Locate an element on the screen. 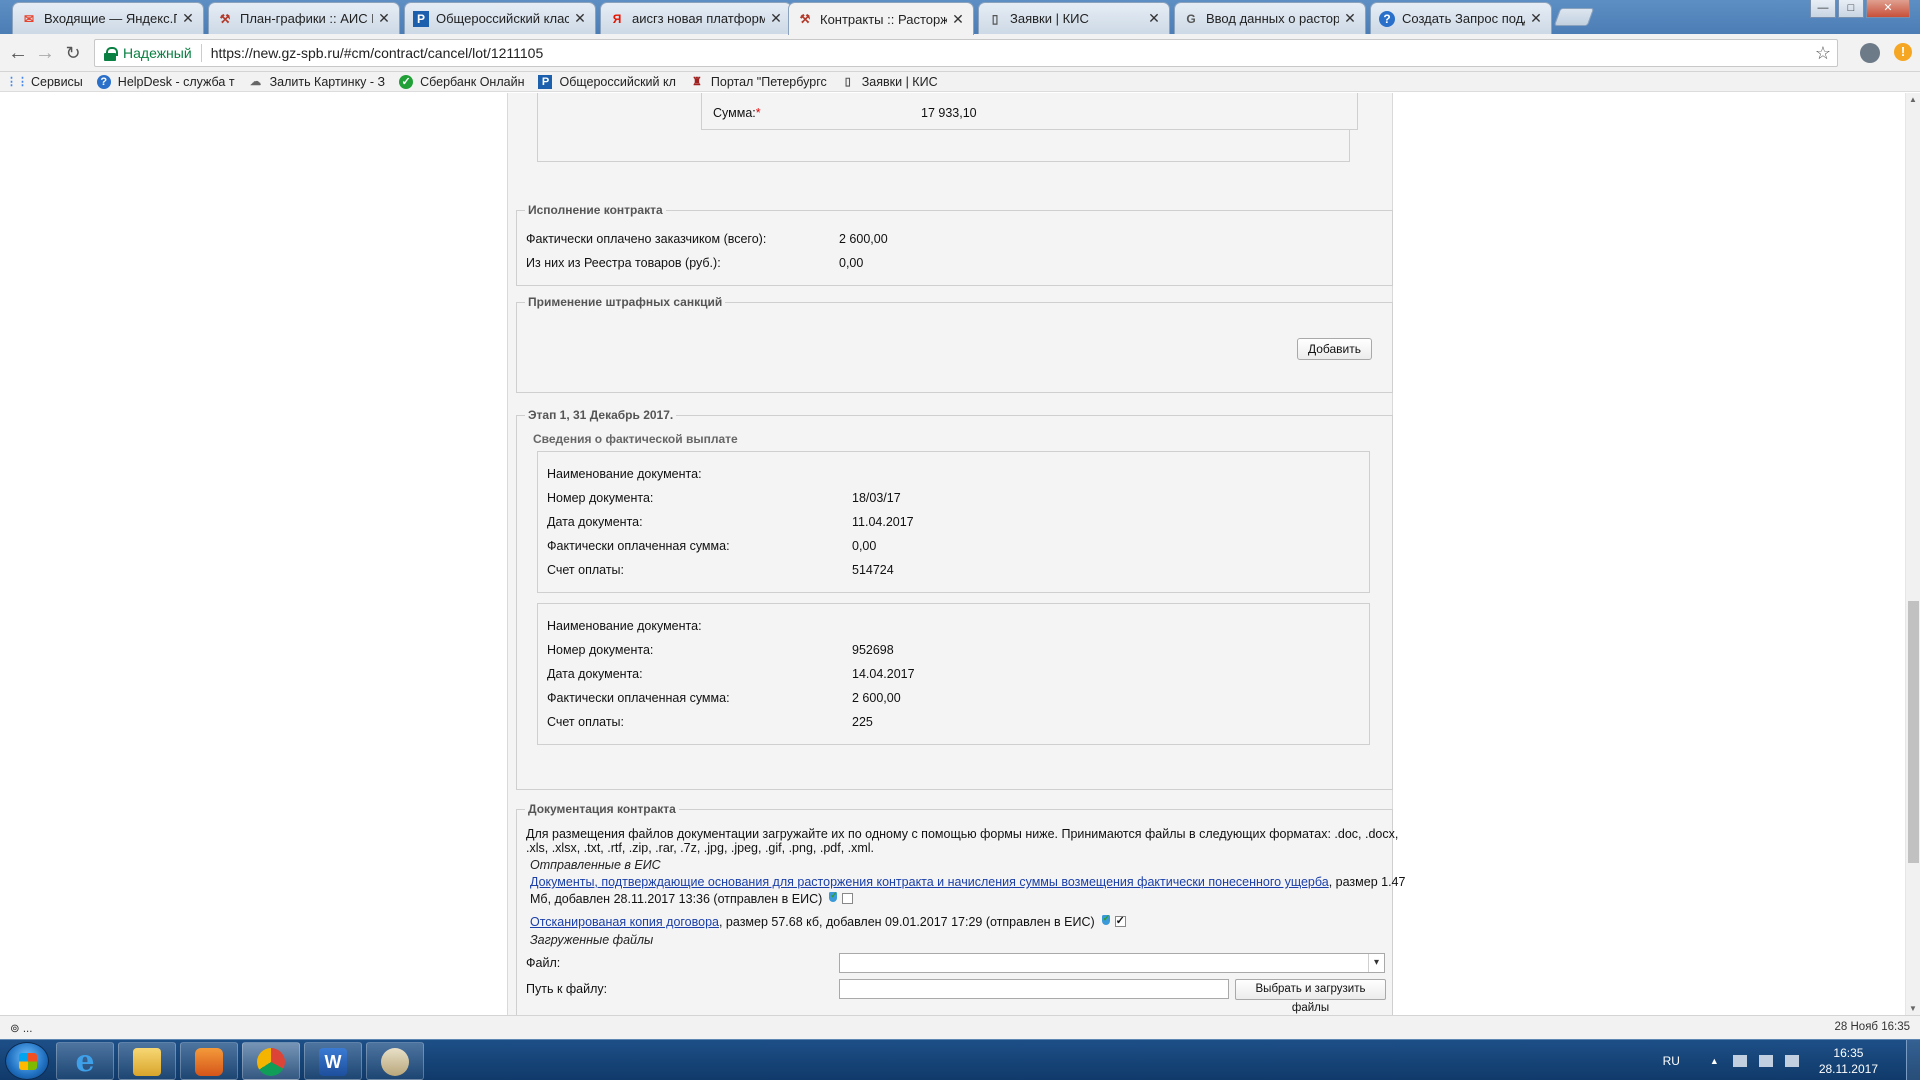  forward-arrow-icon: → is located at coordinates (45, 53).